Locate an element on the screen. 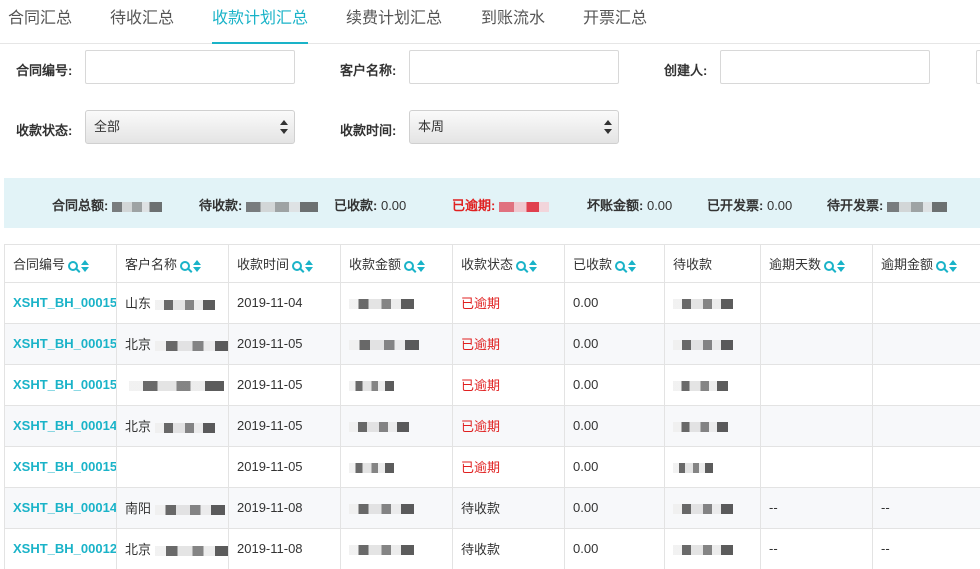 The image size is (980, 569). collection-time-select: 本周 is located at coordinates (514, 127).